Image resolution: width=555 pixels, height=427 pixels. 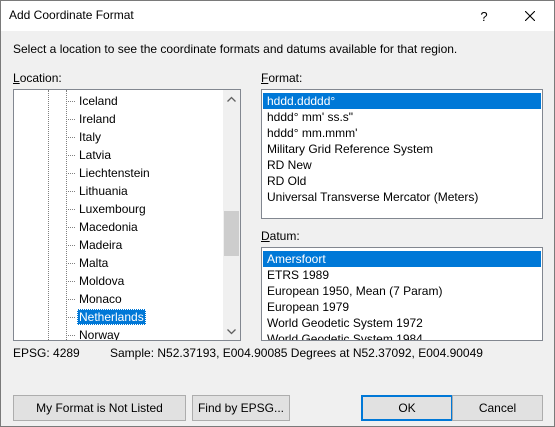 I want to click on not-listed-button: My Format is Not Listed, so click(x=99, y=408).